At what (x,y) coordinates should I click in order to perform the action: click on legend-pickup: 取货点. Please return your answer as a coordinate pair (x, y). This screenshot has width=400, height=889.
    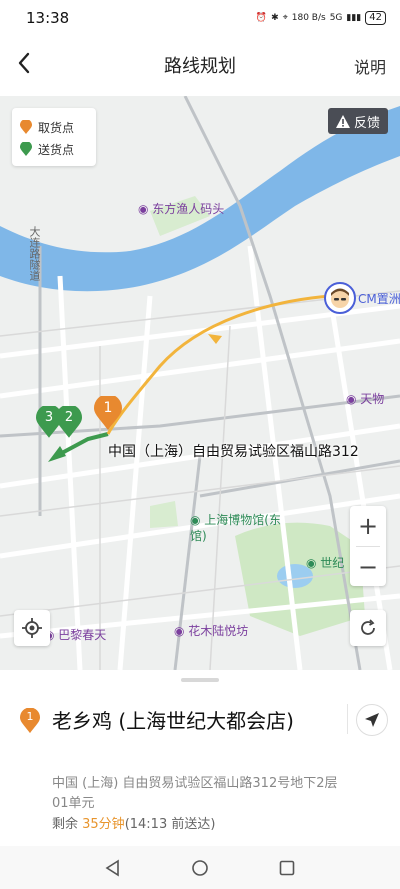
    Looking at the image, I should click on (54, 127).